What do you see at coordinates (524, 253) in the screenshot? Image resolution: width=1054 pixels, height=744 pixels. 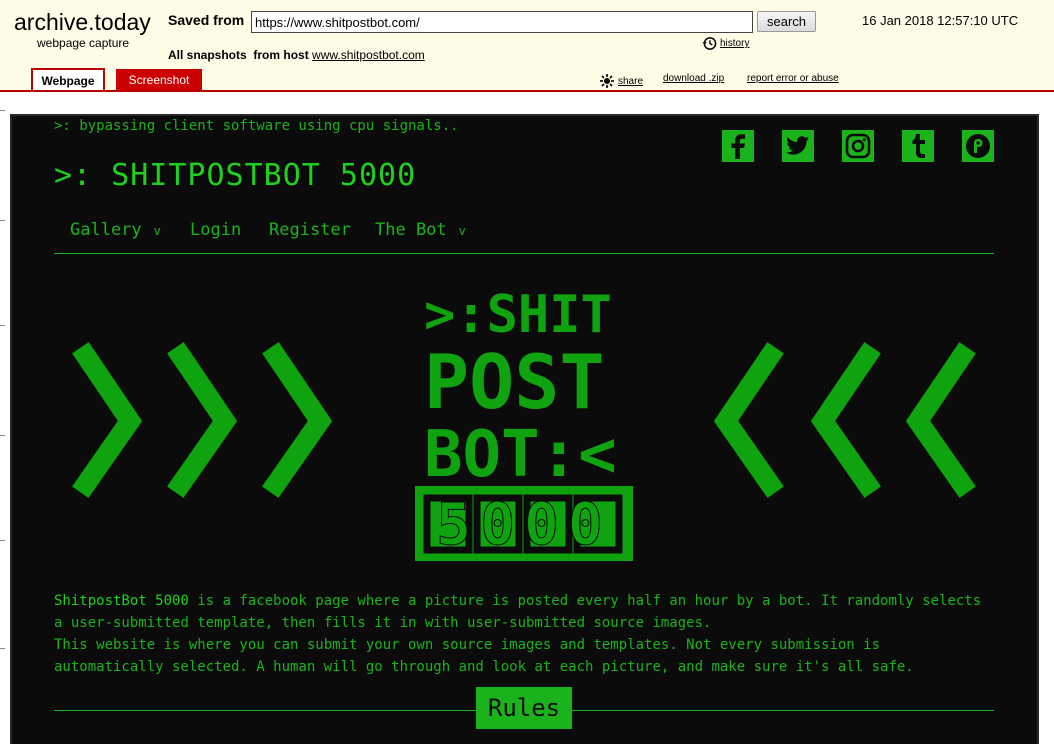 I see `nav-divider` at bounding box center [524, 253].